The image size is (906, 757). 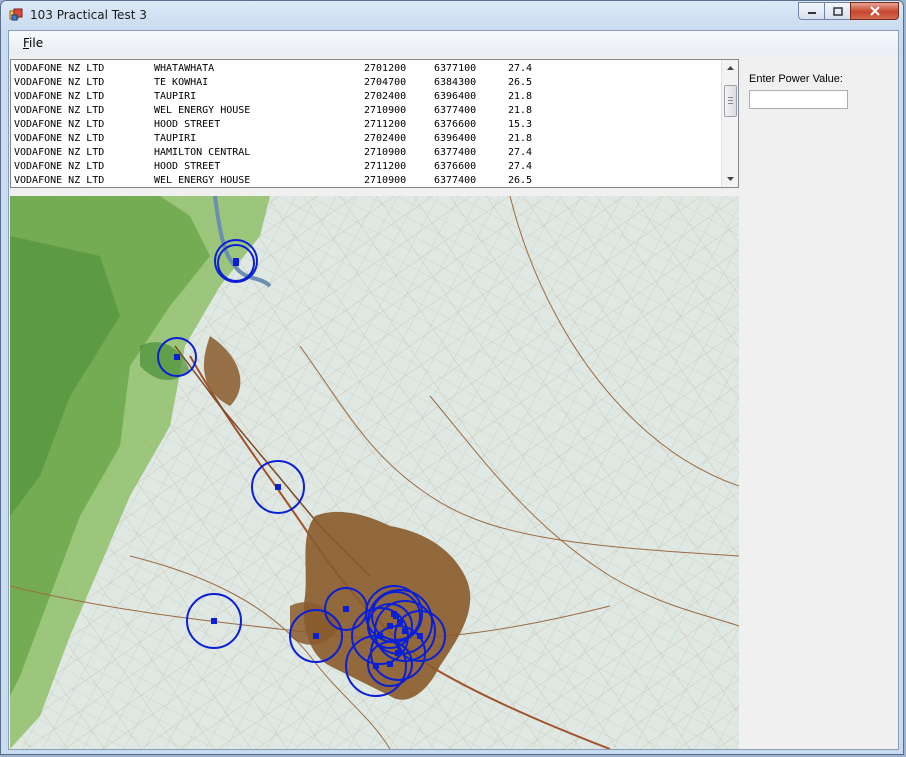 I want to click on chevron-up-icon, so click(x=730, y=67).